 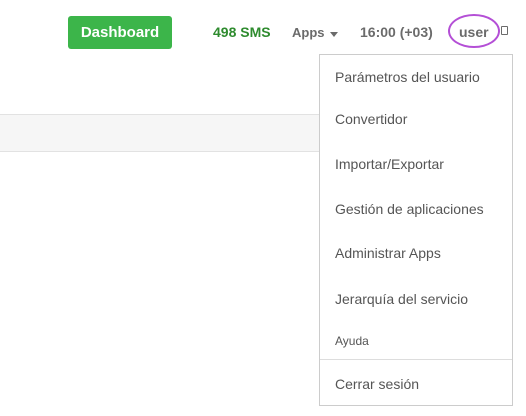 I want to click on content-toolbar, so click(x=160, y=133).